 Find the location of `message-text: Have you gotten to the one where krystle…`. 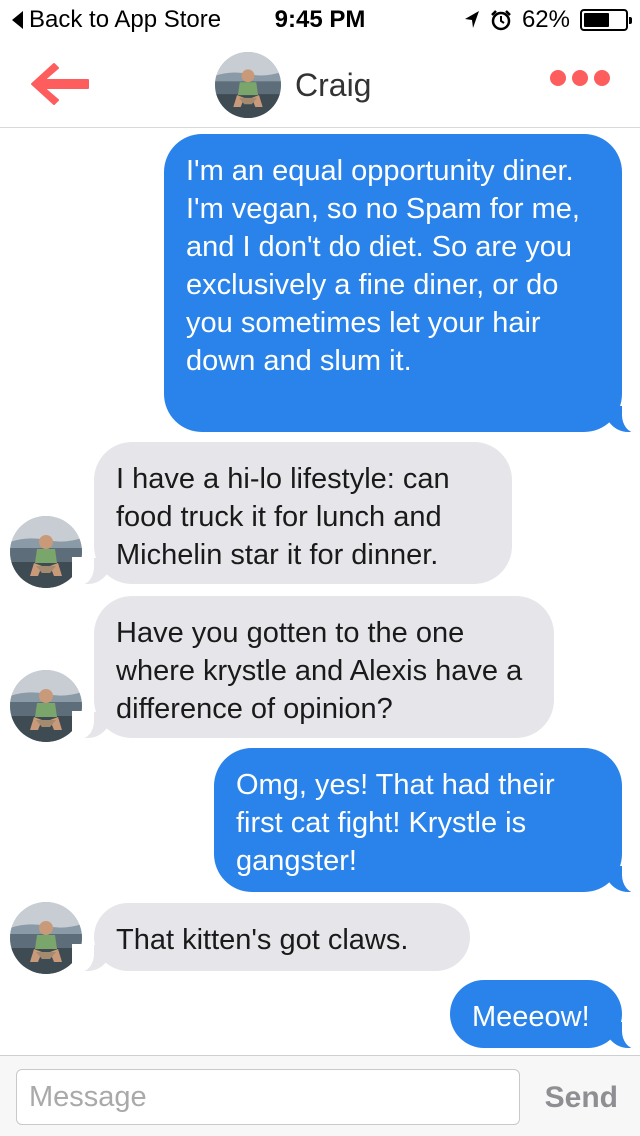

message-text: Have you gotten to the one where krystle… is located at coordinates (319, 671).